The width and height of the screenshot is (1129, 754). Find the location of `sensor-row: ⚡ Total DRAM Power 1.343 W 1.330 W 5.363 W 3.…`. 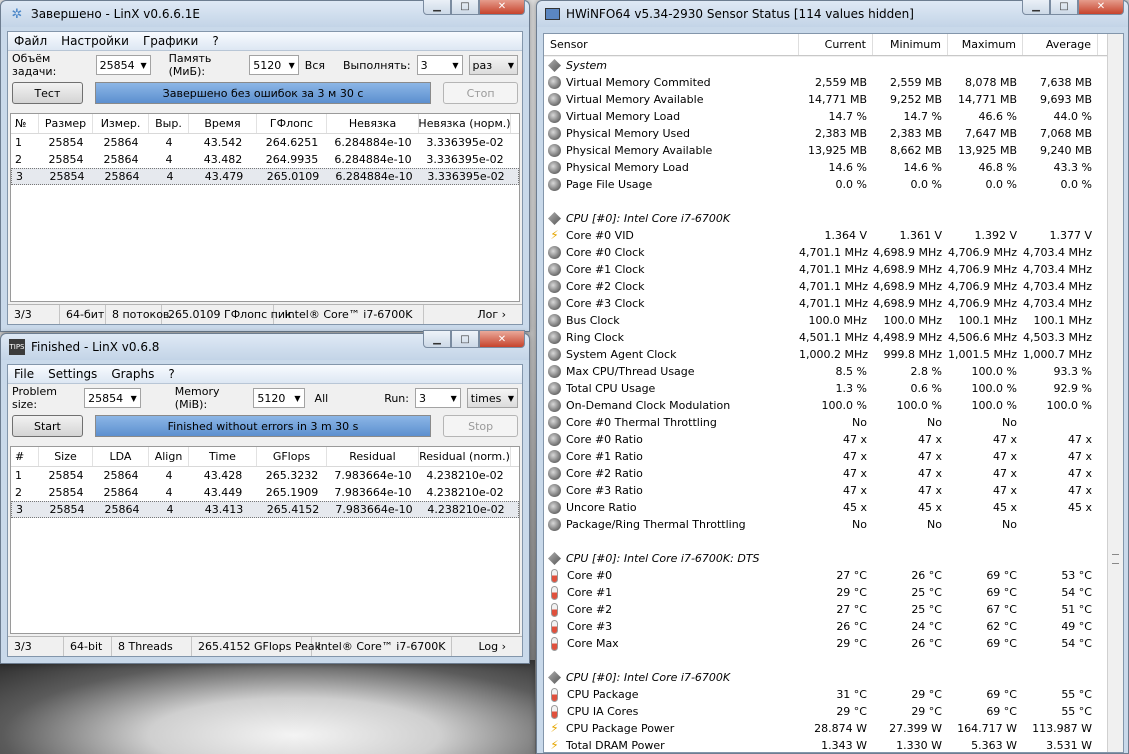

sensor-row: ⚡ Total DRAM Power 1.343 W 1.330 W 5.363 W 3.… is located at coordinates (825, 745).